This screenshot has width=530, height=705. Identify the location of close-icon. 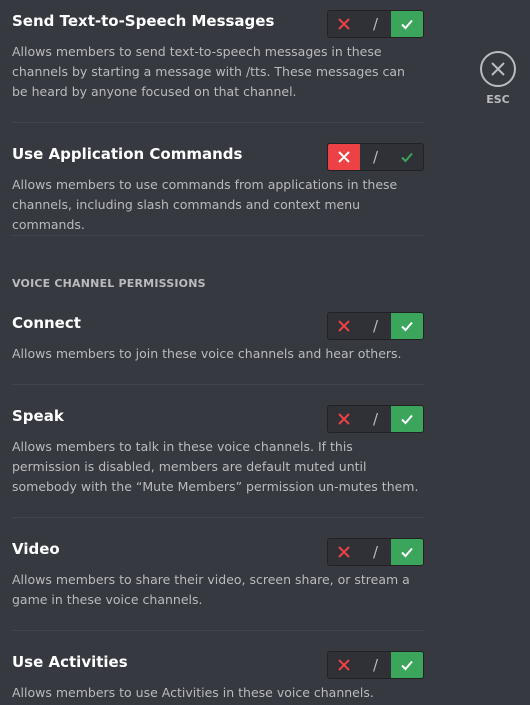
(498, 69).